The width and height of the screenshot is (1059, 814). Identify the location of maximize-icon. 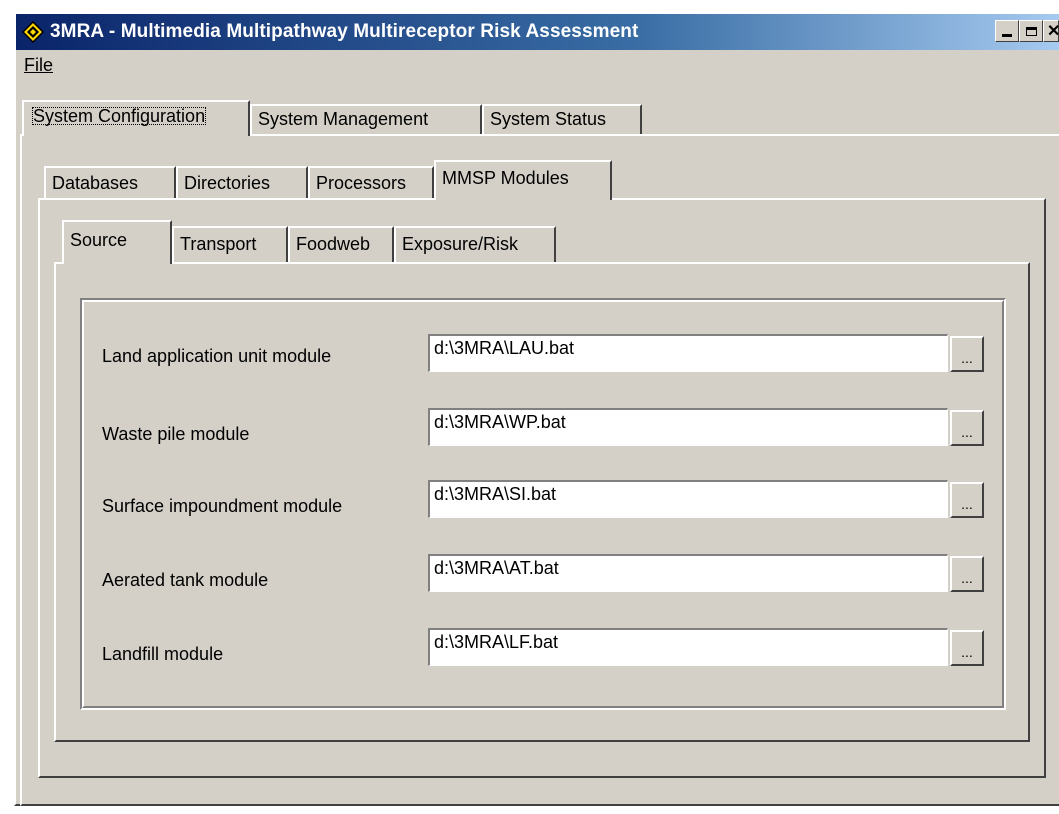
(1031, 31).